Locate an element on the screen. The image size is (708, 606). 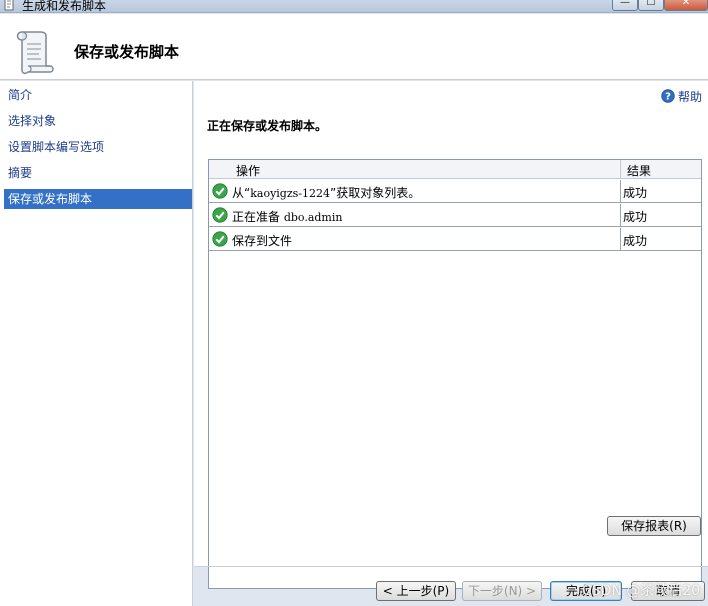
table-row: 从“kaoyigzs-1224”获取对象列表。 成功 is located at coordinates (455, 191).